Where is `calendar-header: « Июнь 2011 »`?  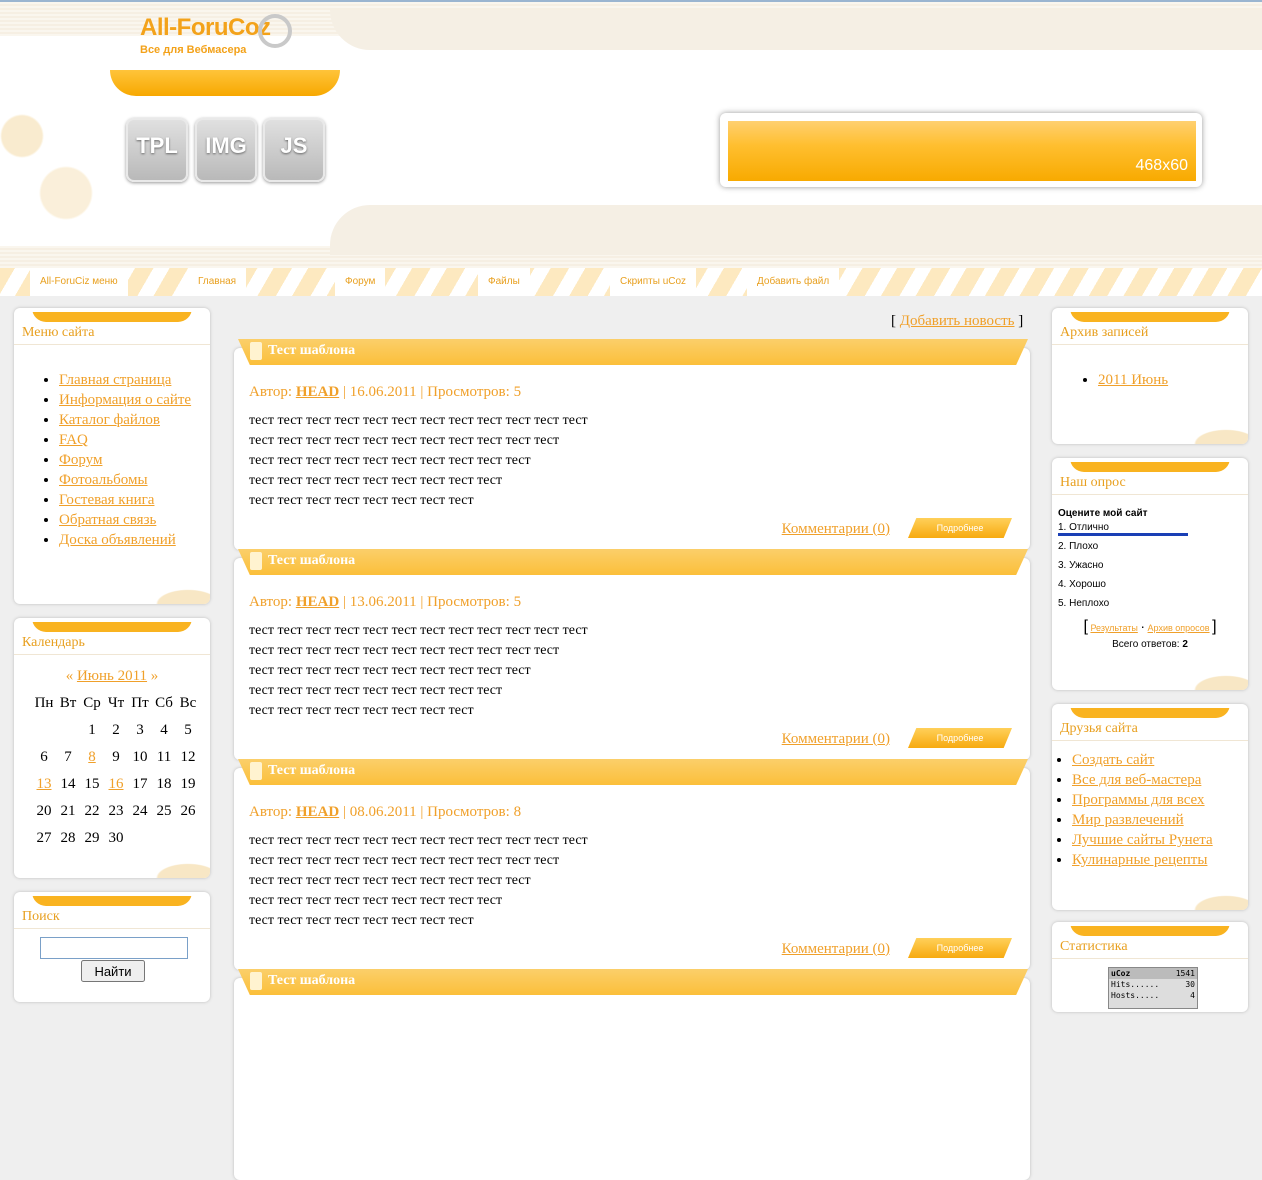
calendar-header: « Июнь 2011 » is located at coordinates (112, 676).